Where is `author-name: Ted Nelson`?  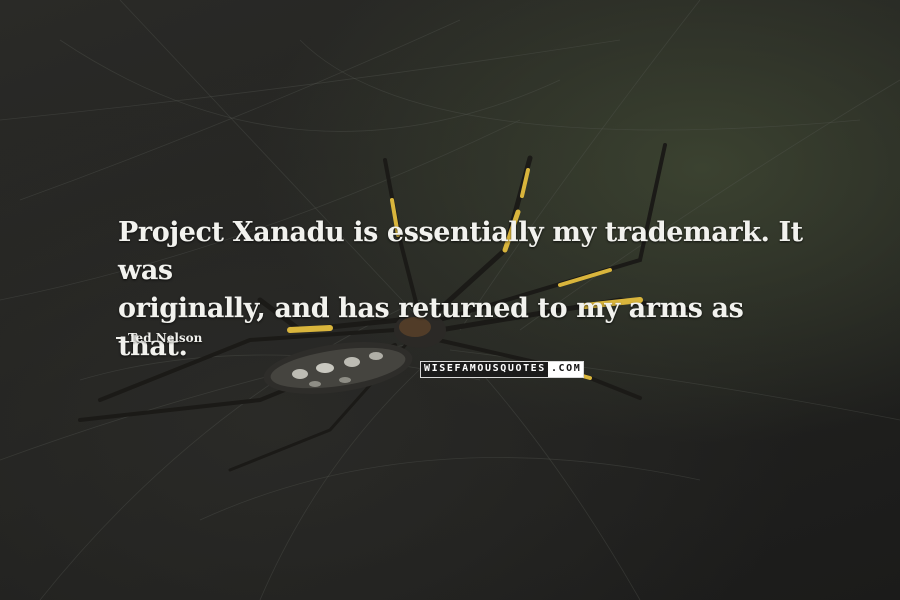 author-name: Ted Nelson is located at coordinates (165, 338).